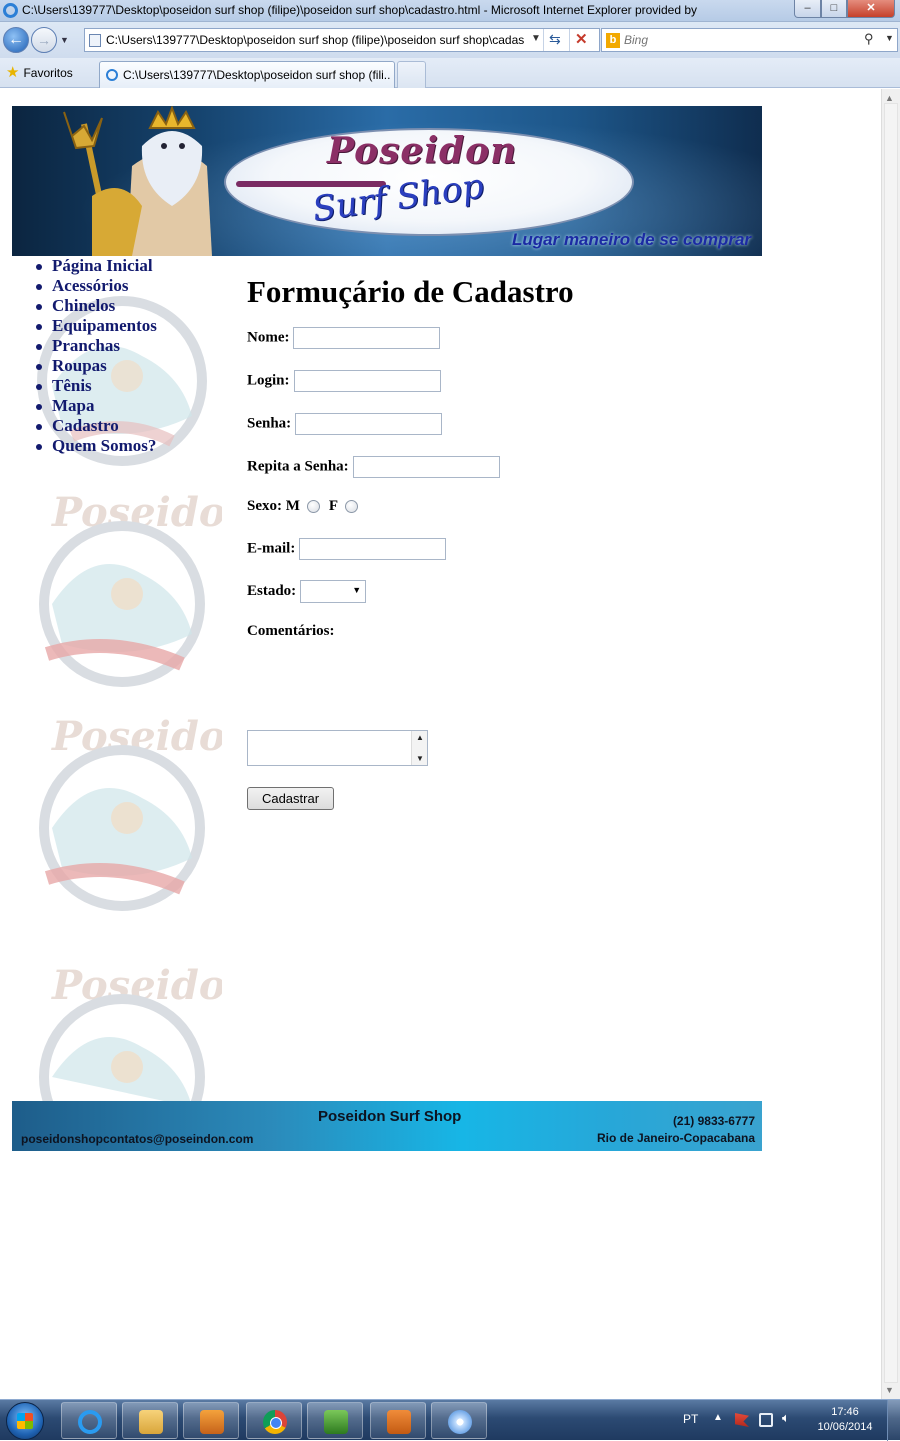  I want to click on taskbar-explorer, so click(150, 1420).